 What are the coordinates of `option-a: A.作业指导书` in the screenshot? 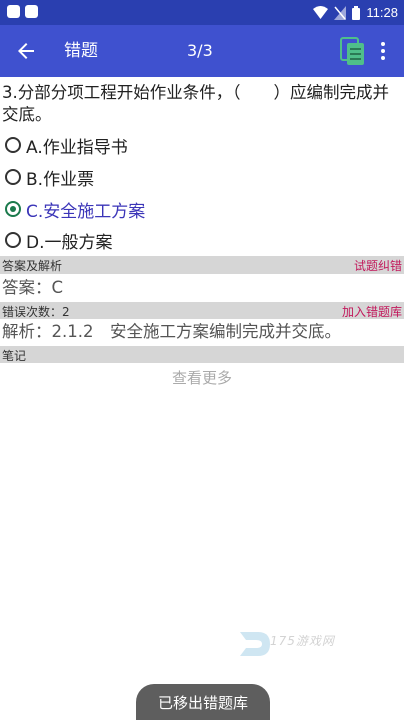 It's located at (66, 145).